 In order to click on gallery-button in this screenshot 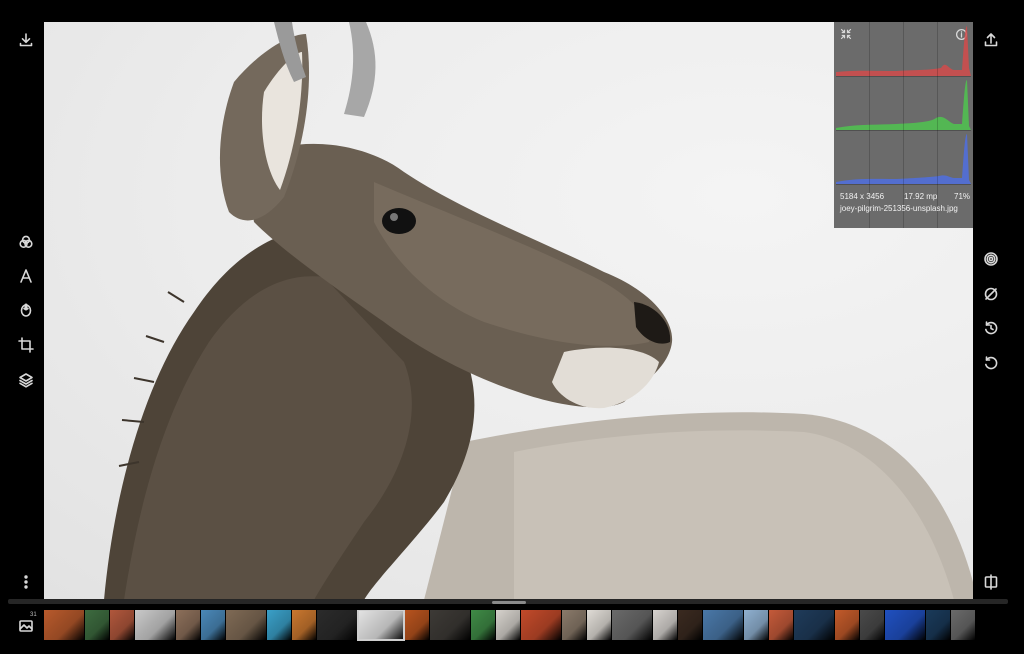, I will do `click(26, 626)`.